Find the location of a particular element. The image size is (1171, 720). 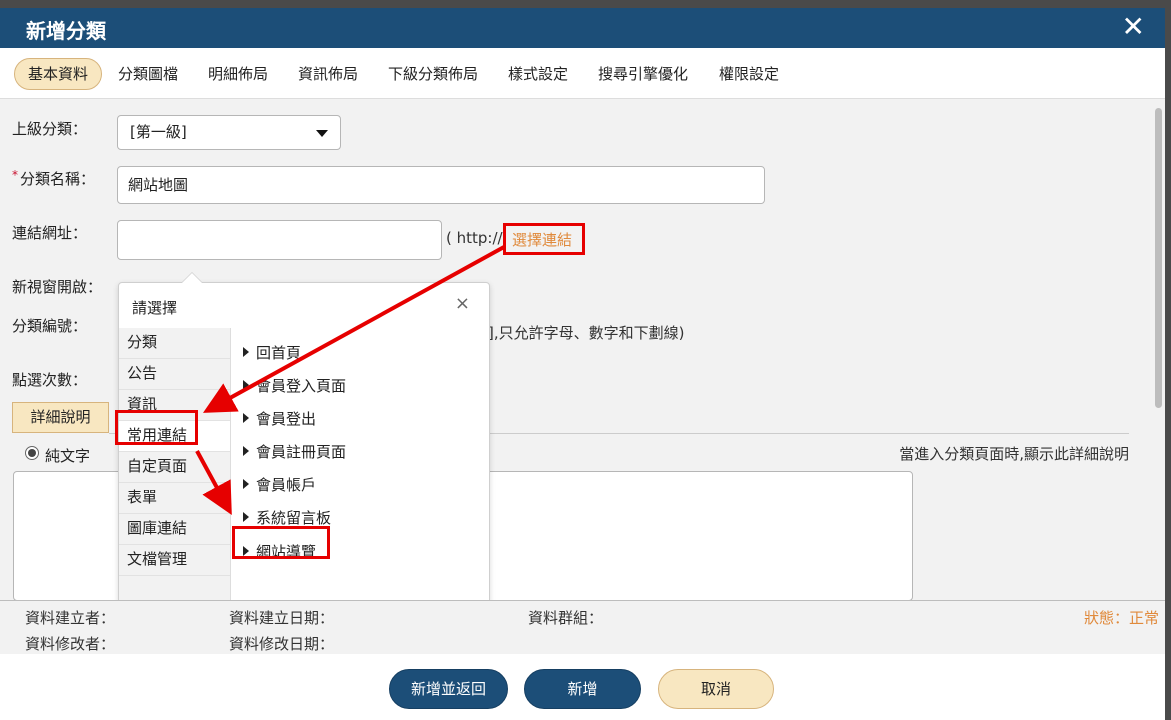

category-name-input: 網站地圖 is located at coordinates (441, 185).